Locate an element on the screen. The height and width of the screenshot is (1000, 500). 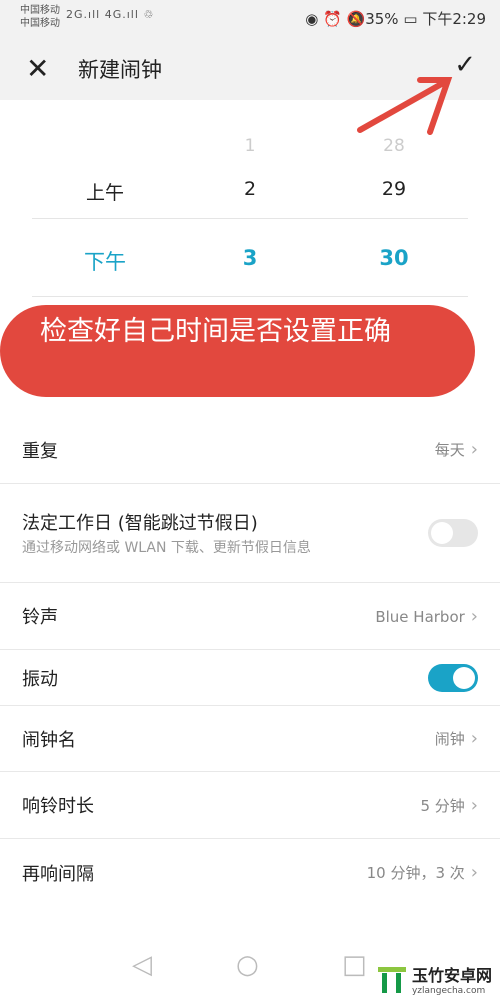
battery-icon: ▭ is located at coordinates (410, 19).